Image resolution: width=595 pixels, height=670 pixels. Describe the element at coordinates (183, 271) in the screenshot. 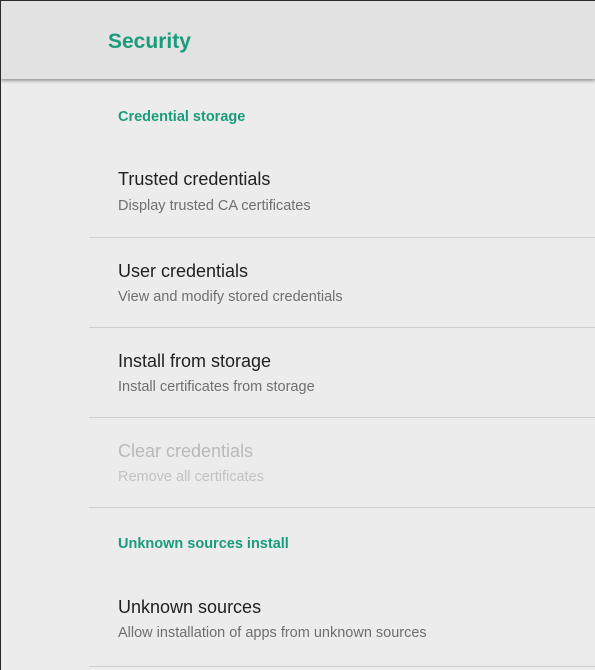

I see `pref-title: User credentials` at that location.